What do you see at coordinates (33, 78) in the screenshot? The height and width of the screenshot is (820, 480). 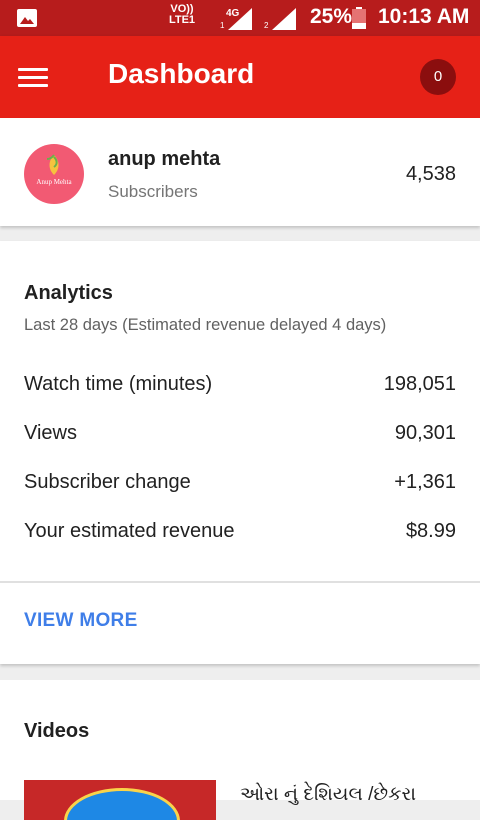 I see `menu-icon` at bounding box center [33, 78].